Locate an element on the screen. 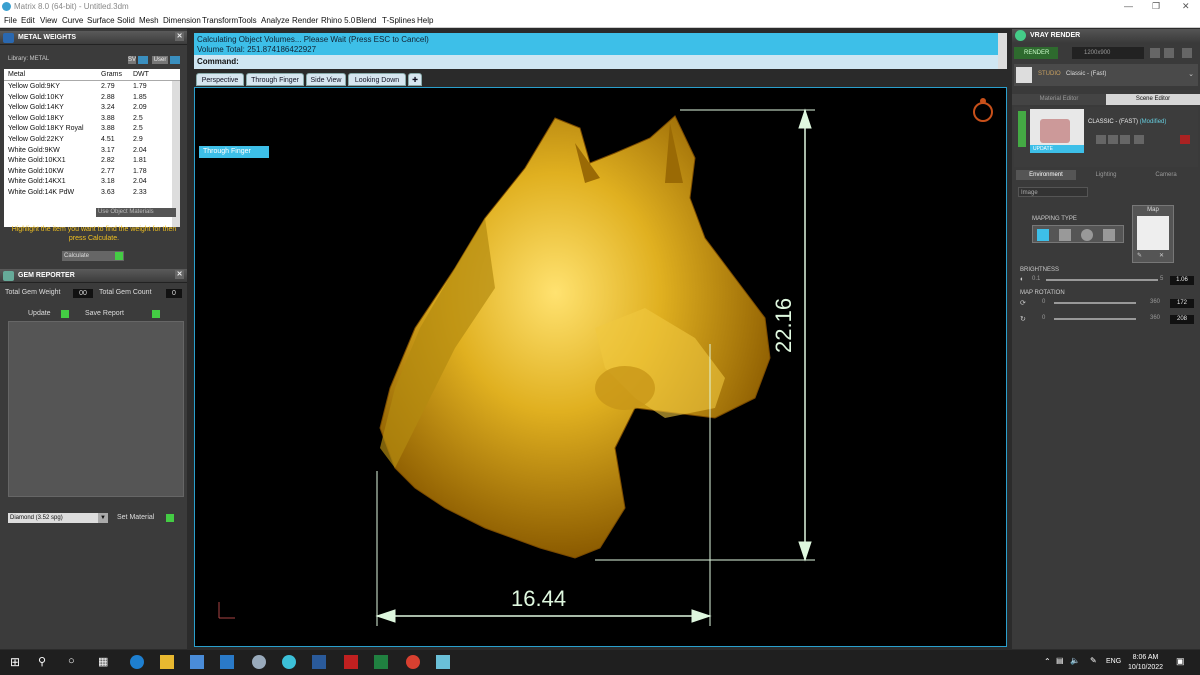 The image size is (1200, 675). menu-item-tsplines: T-Splines is located at coordinates (398, 20).